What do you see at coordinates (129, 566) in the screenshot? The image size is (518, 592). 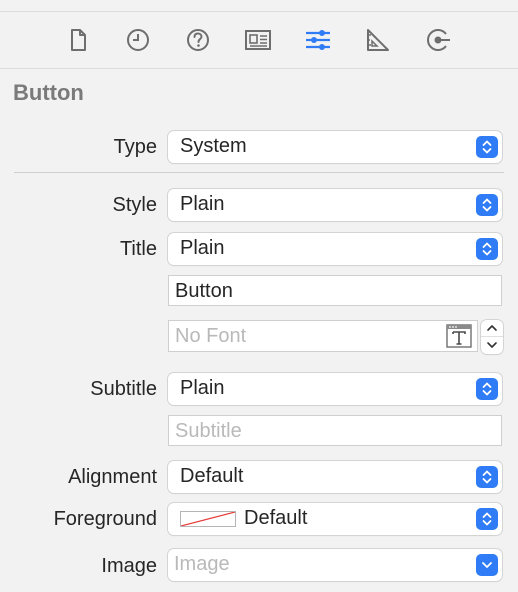 I see `image-label: Image` at bounding box center [129, 566].